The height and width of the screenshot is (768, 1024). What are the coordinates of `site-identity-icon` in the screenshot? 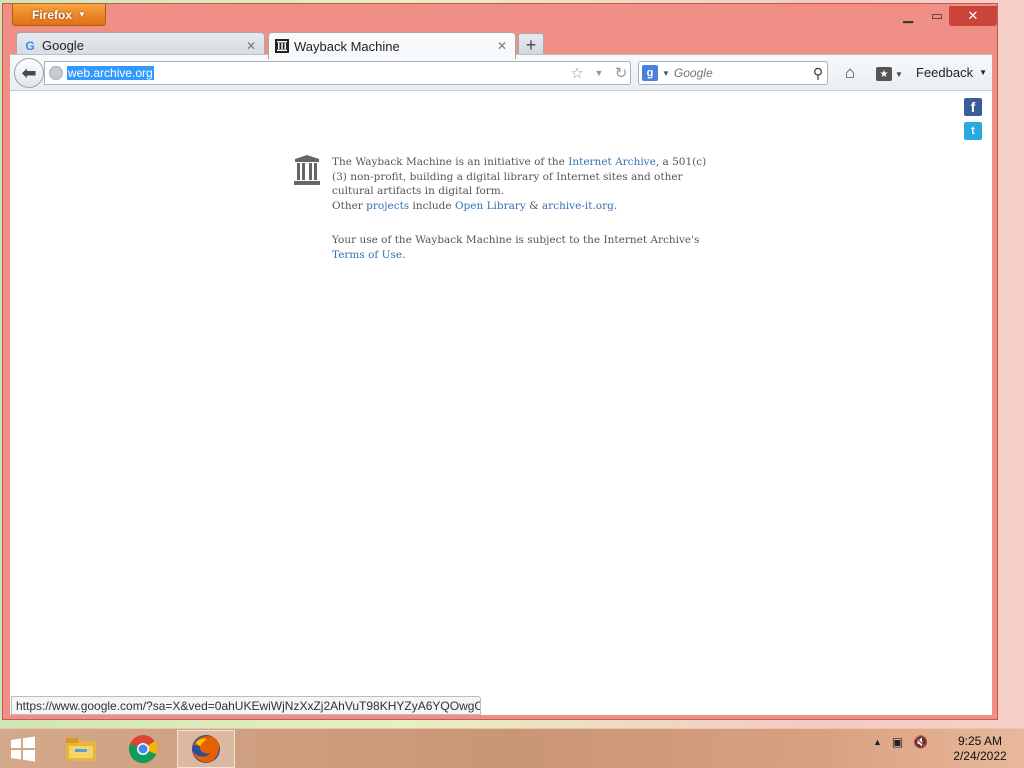 It's located at (56, 73).